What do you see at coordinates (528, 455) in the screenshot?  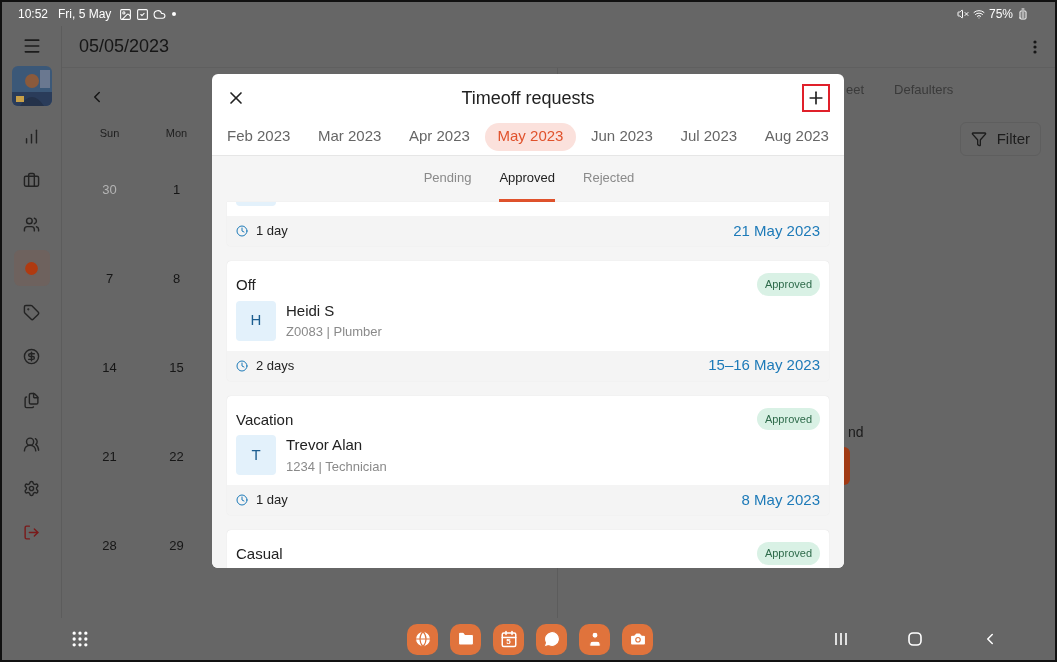 I see `request-card: Vacation Approved T Trevor Alan 1234 | Technician 1 day 8 May 2023` at bounding box center [528, 455].